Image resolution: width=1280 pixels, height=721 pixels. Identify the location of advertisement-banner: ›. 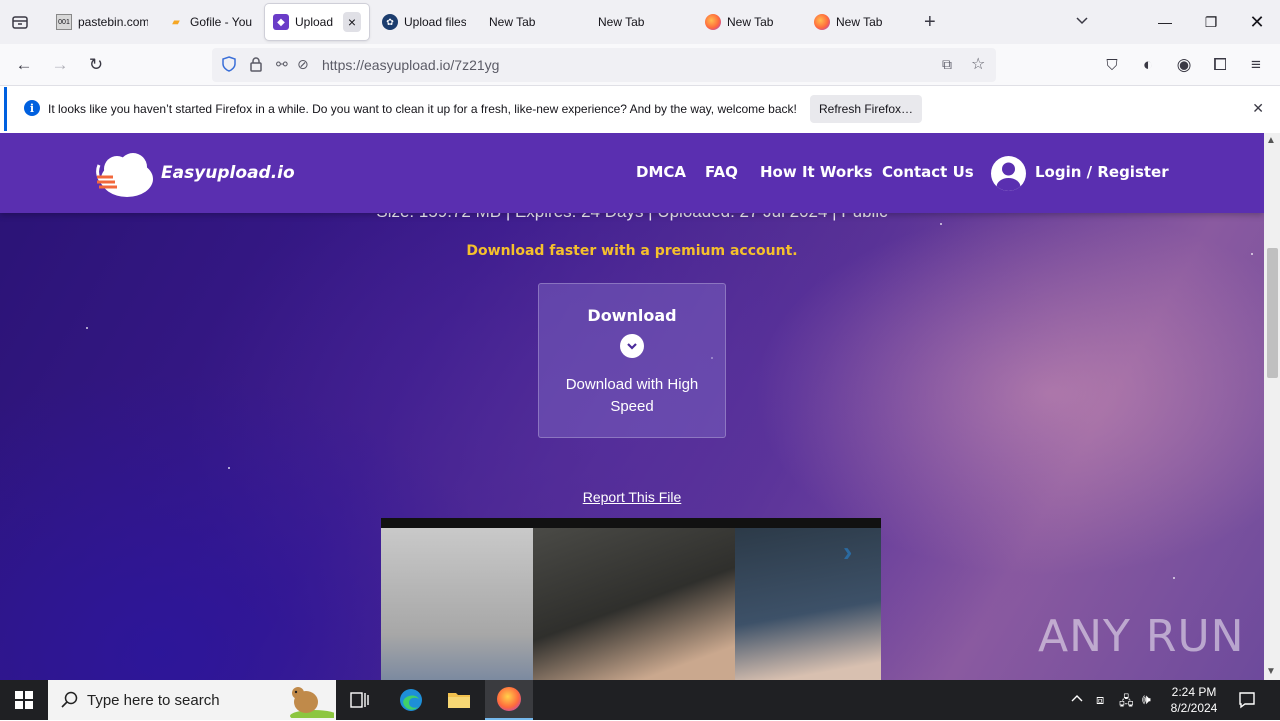
(631, 599).